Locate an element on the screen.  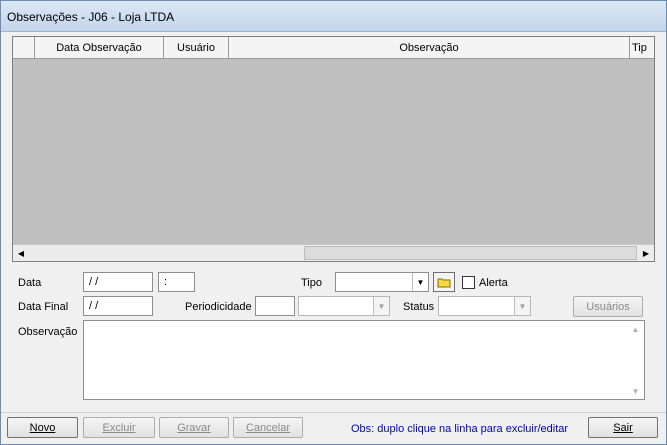
alerta-label: Alerta is located at coordinates (493, 283).